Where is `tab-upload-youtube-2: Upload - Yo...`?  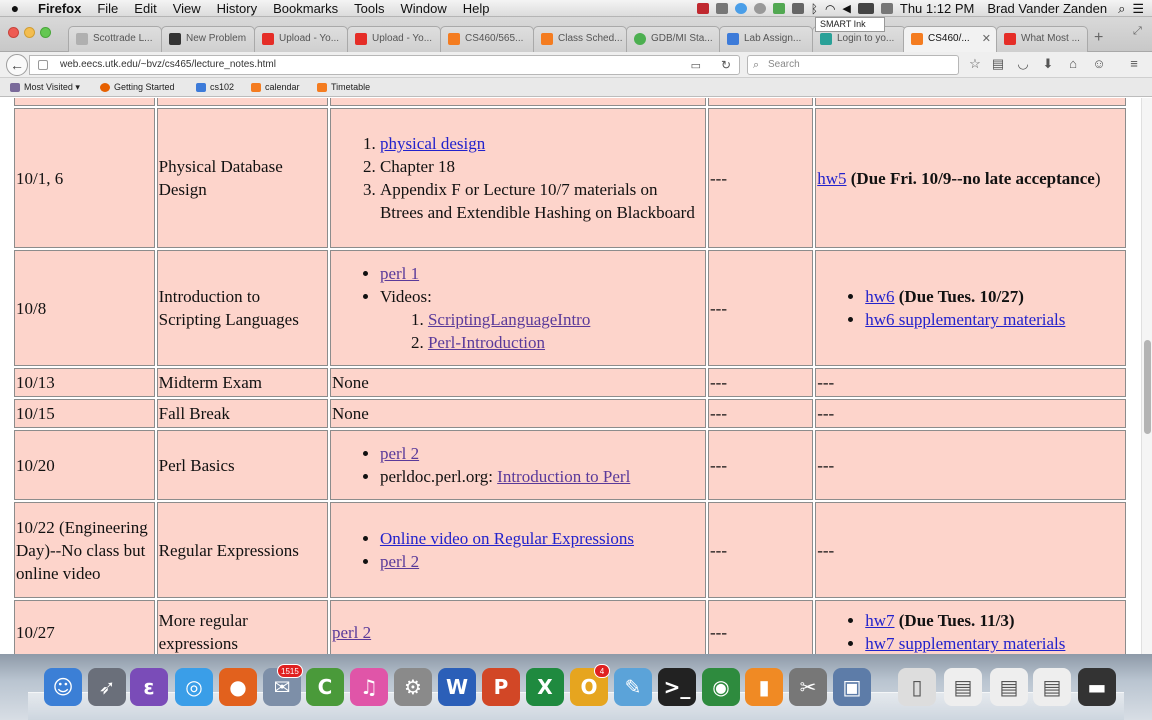
tab-upload-youtube-2: Upload - Yo... is located at coordinates (394, 39).